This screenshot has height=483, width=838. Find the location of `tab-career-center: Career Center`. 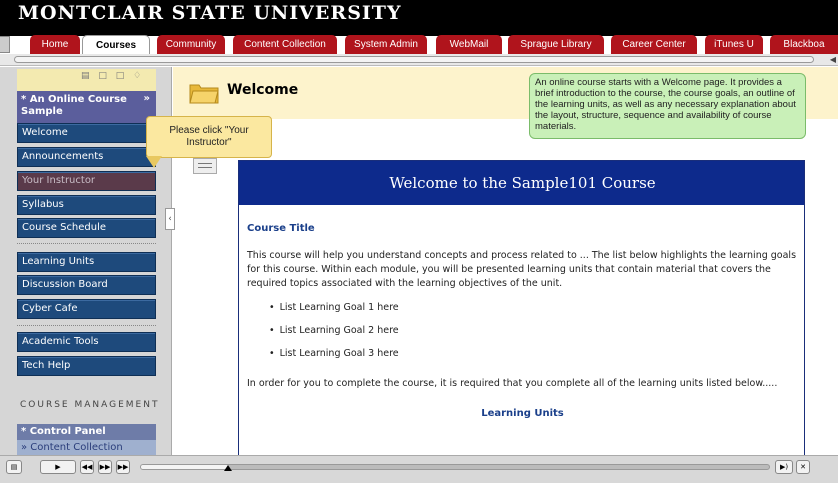

tab-career-center: Career Center is located at coordinates (654, 44).